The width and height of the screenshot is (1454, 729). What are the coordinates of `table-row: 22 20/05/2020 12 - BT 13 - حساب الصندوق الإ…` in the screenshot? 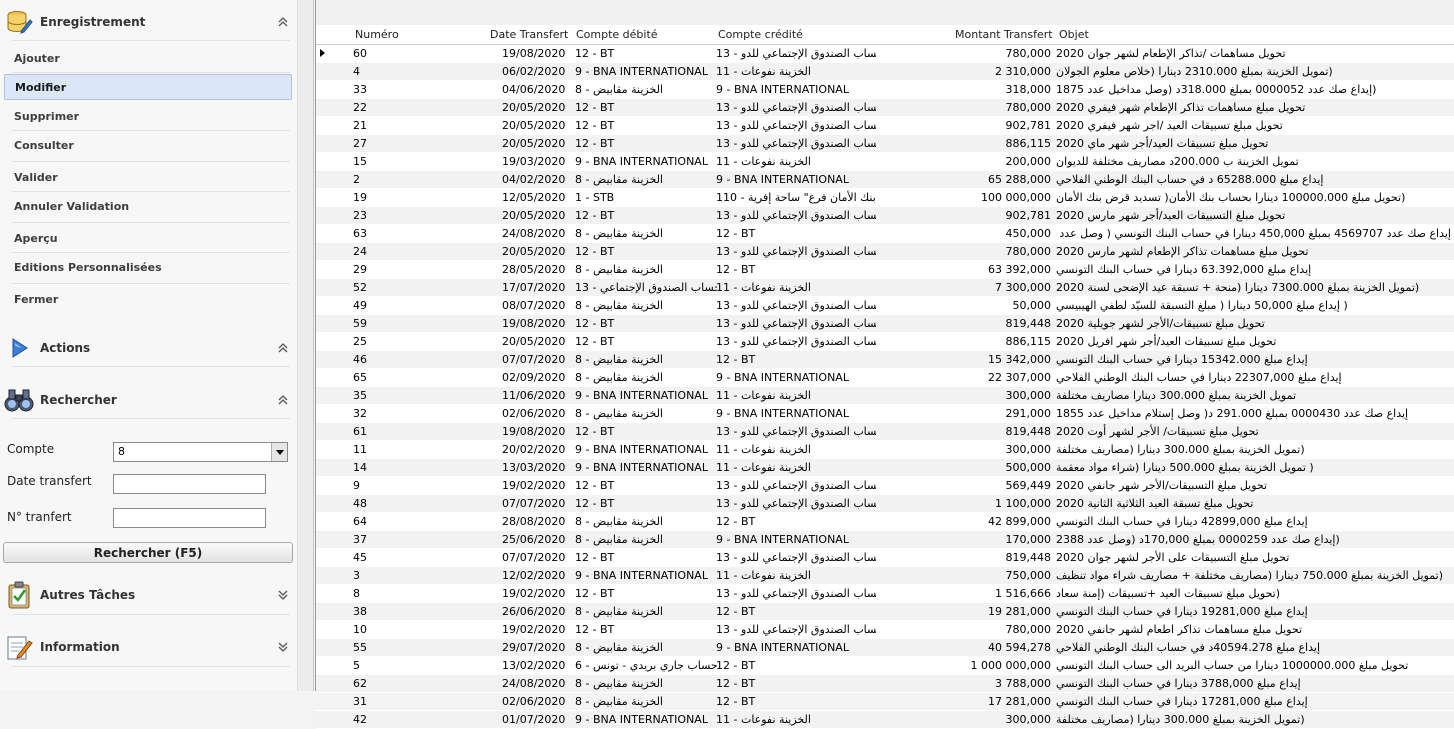 It's located at (885, 108).